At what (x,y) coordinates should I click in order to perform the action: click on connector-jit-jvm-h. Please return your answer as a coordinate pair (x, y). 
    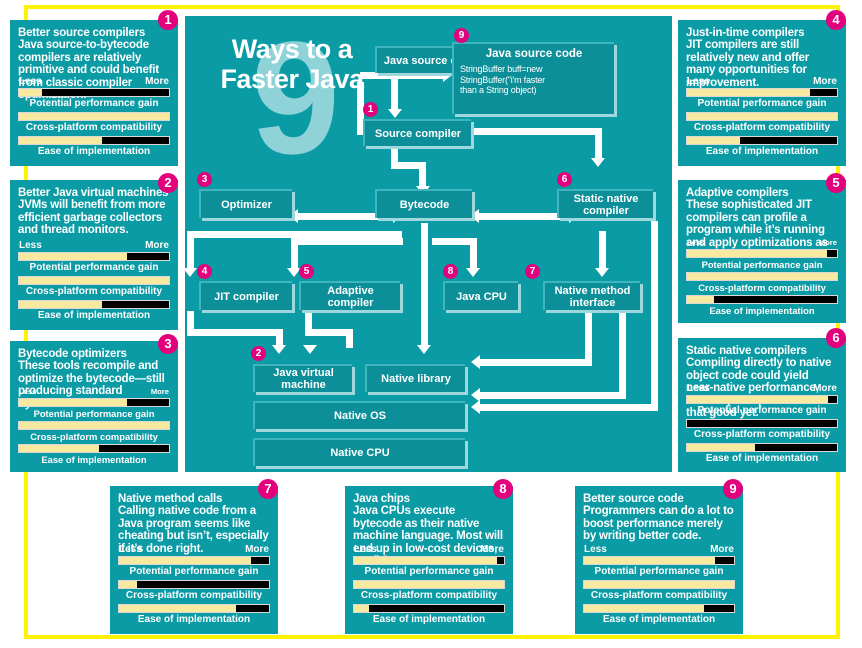
    Looking at the image, I should click on (235, 332).